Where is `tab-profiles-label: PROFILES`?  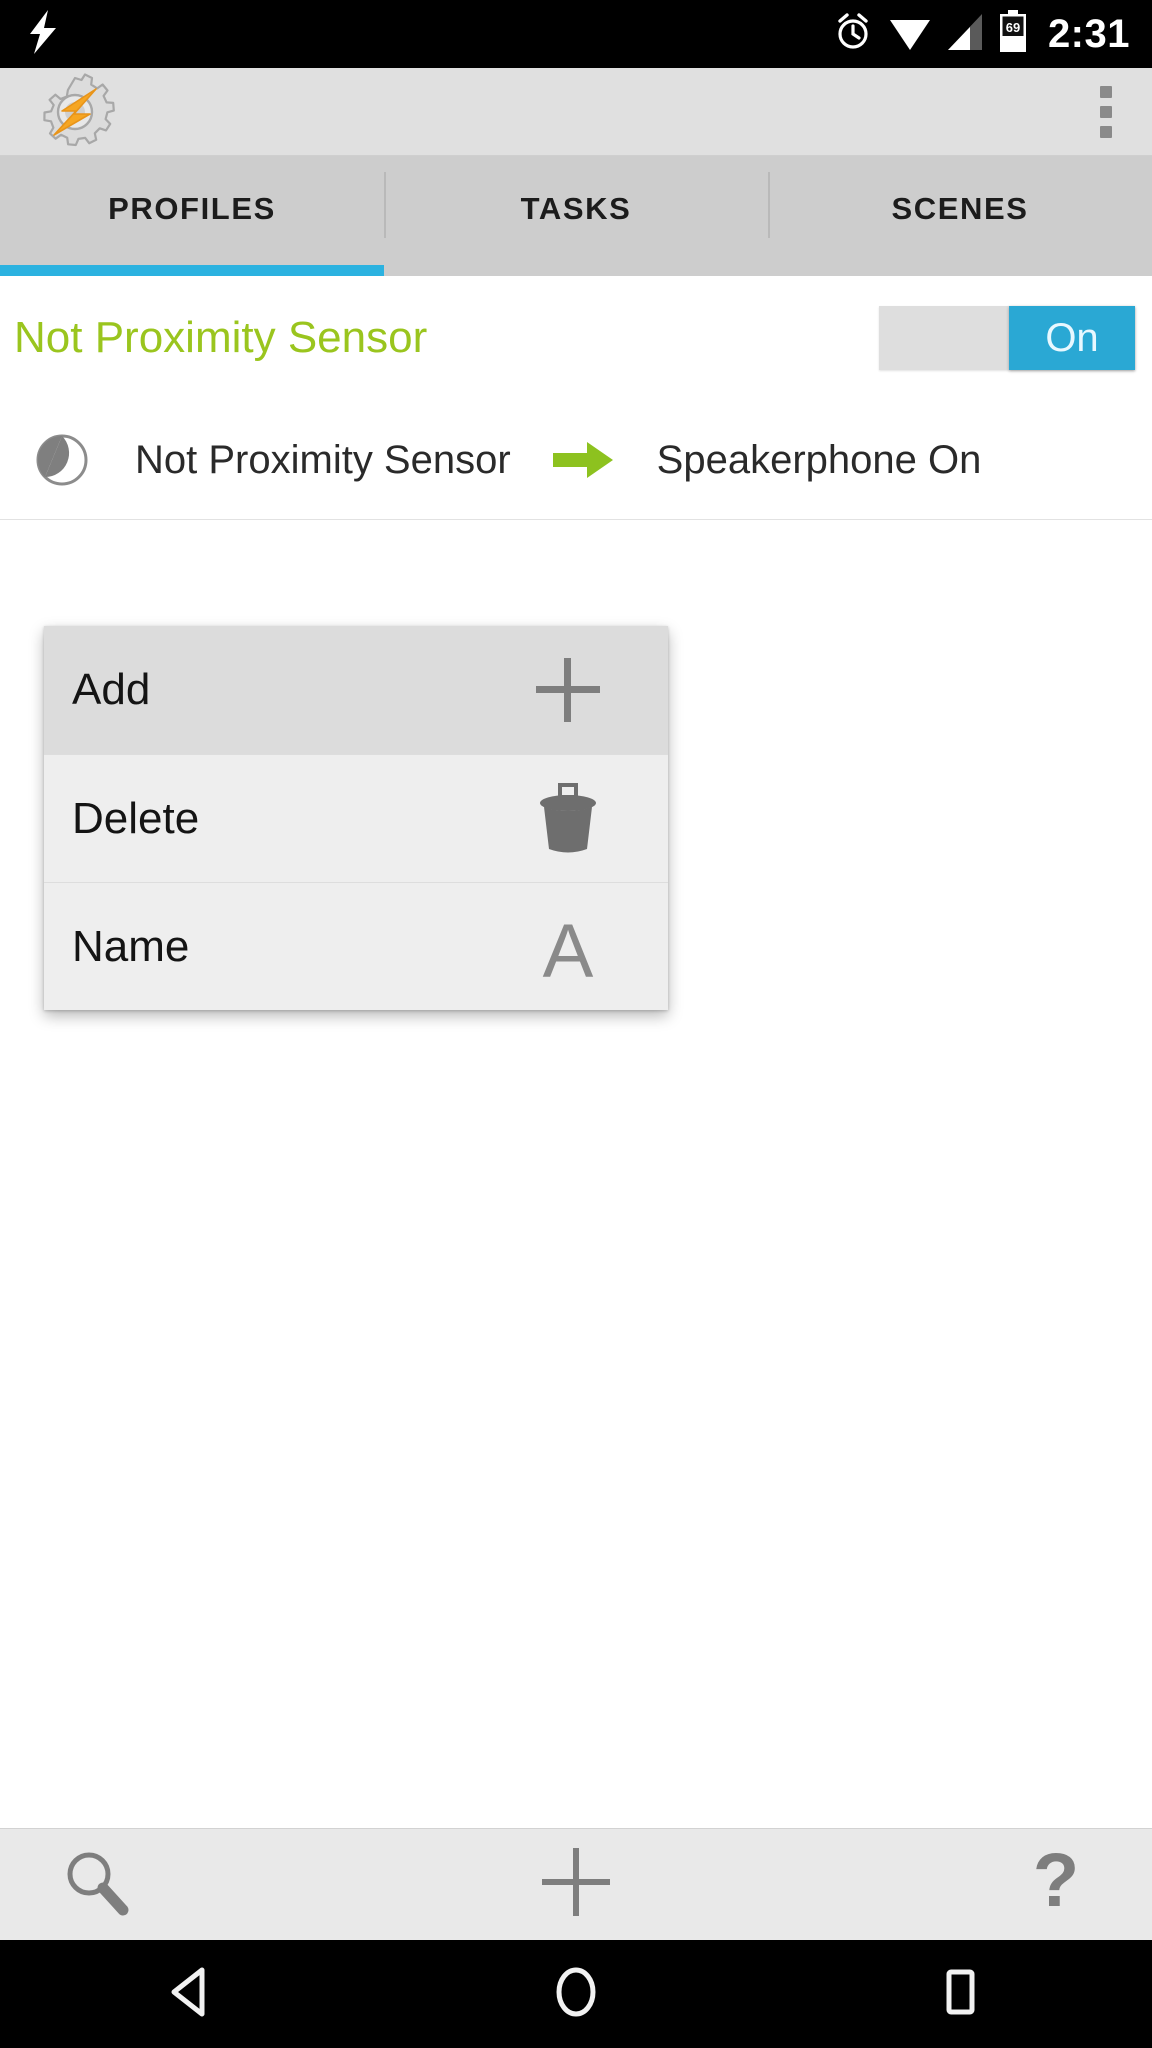
tab-profiles-label: PROFILES is located at coordinates (192, 208).